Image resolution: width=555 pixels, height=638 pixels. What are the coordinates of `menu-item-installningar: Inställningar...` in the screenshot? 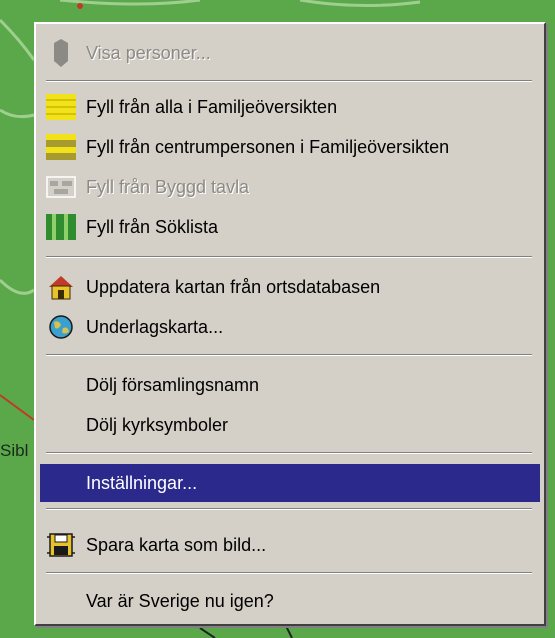 It's located at (290, 483).